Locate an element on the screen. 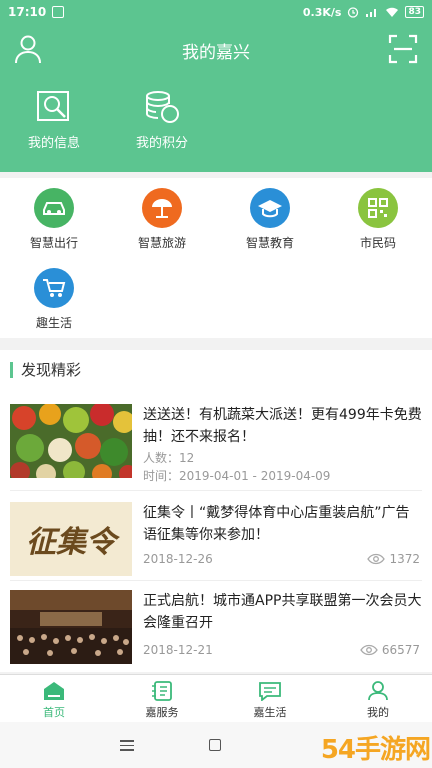 The image size is (432, 768). article-thumbnail: 征集令 is located at coordinates (71, 539).